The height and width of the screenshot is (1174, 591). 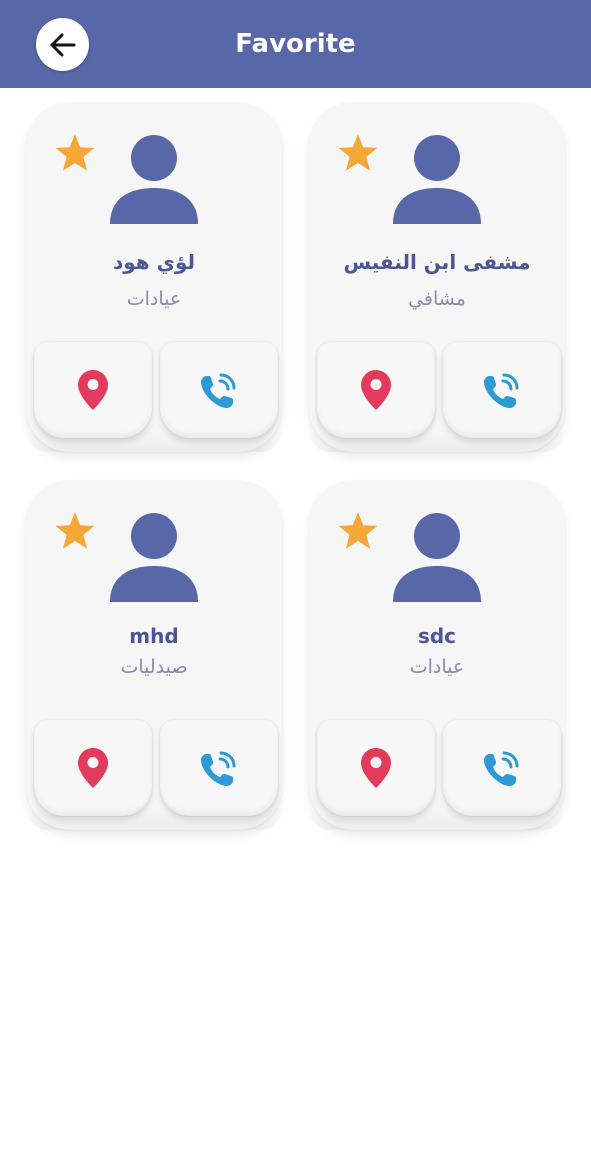 I want to click on page-title: Favorite, so click(x=295, y=44).